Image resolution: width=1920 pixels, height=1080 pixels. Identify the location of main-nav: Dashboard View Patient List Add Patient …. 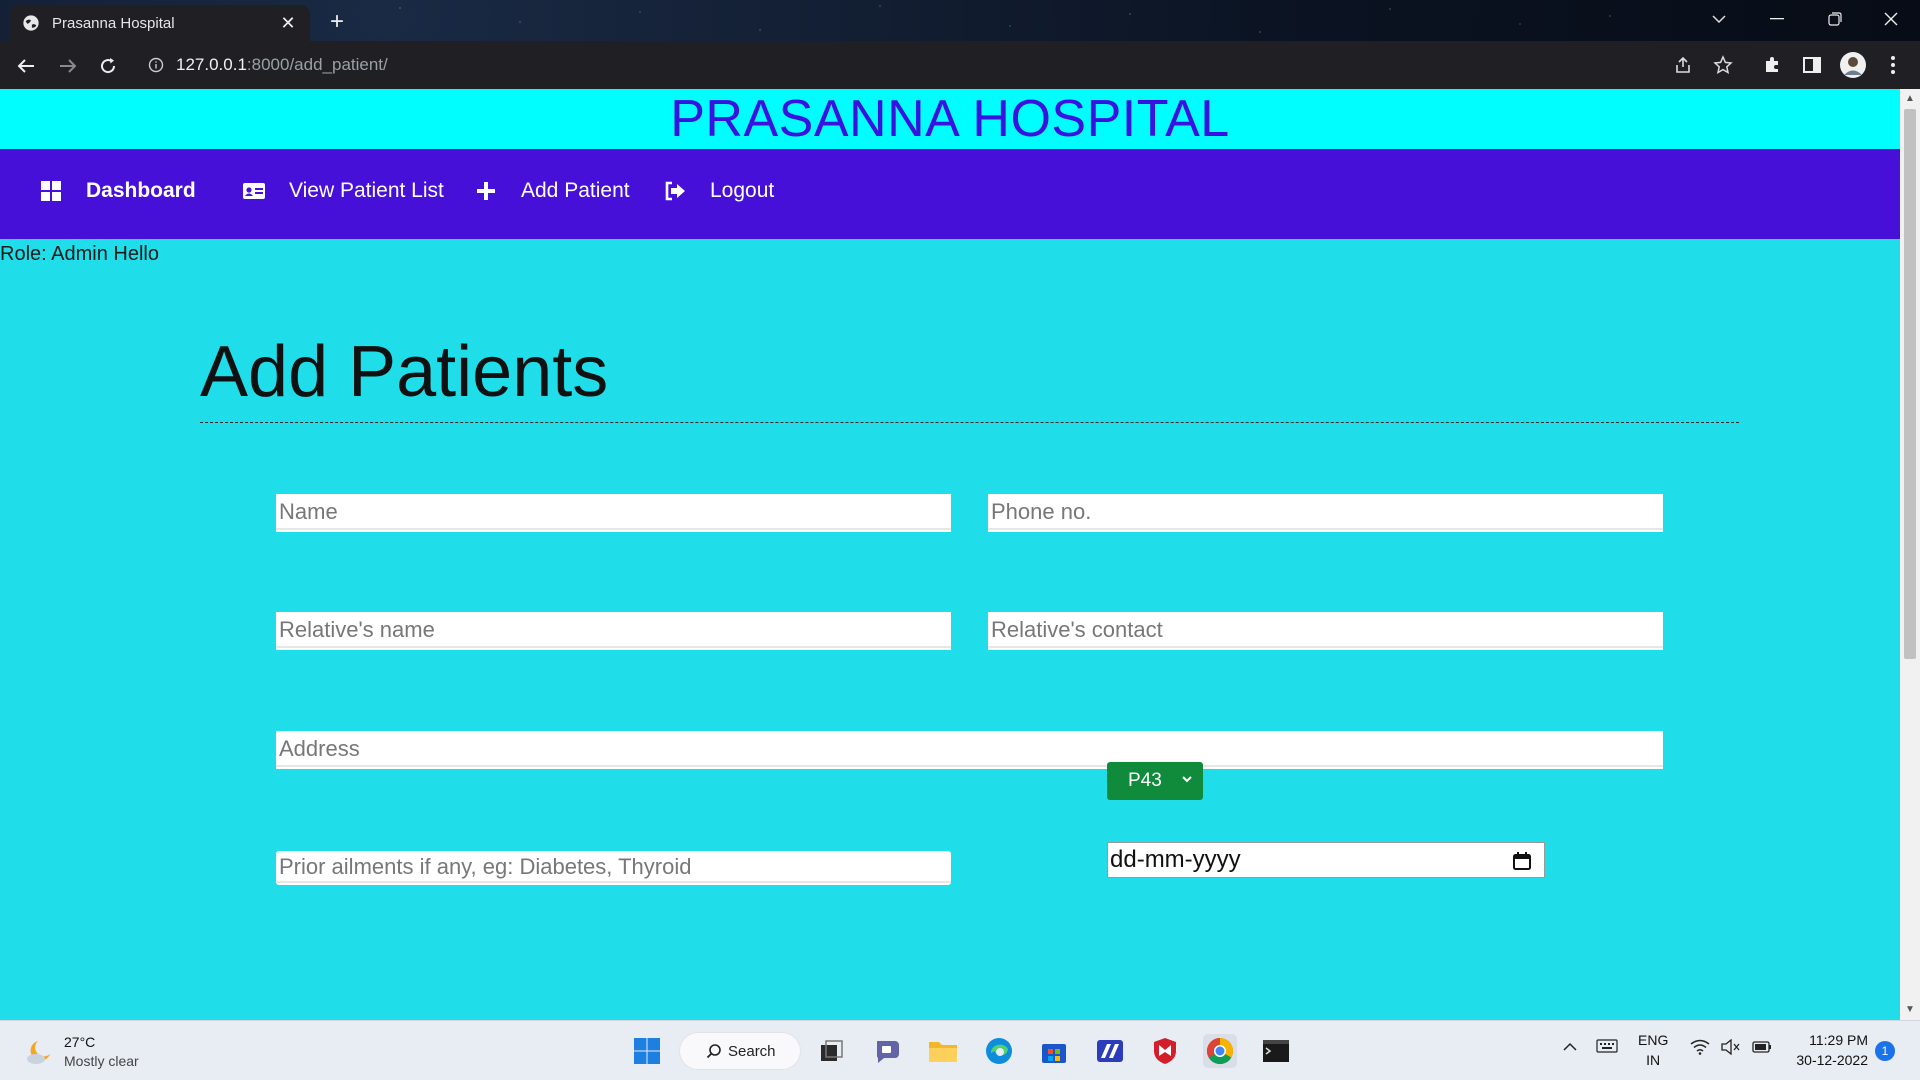
(950, 194).